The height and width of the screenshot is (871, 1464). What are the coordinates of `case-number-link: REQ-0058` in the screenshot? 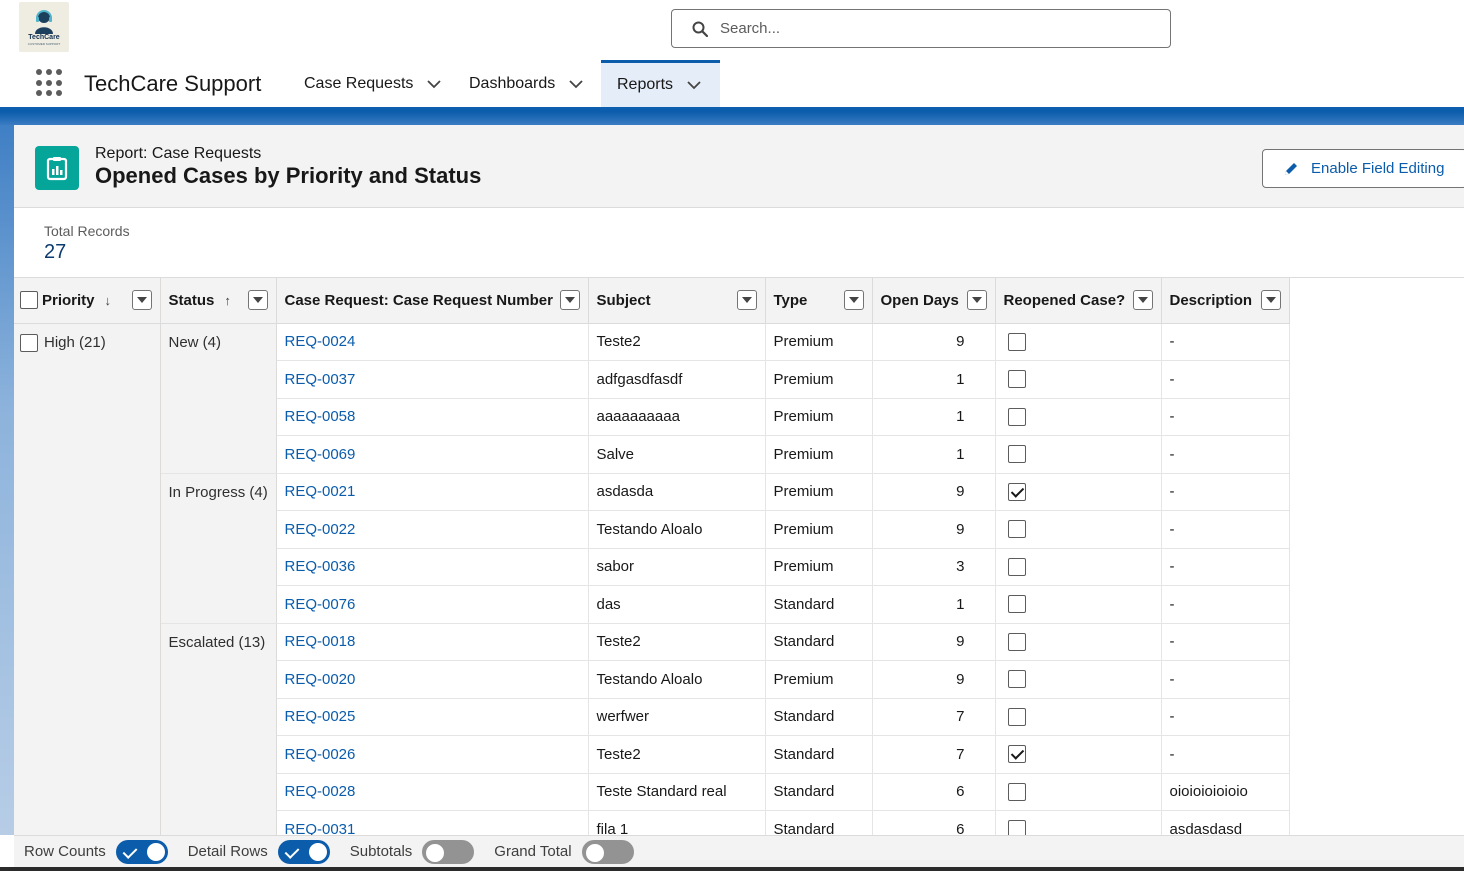 It's located at (432, 417).